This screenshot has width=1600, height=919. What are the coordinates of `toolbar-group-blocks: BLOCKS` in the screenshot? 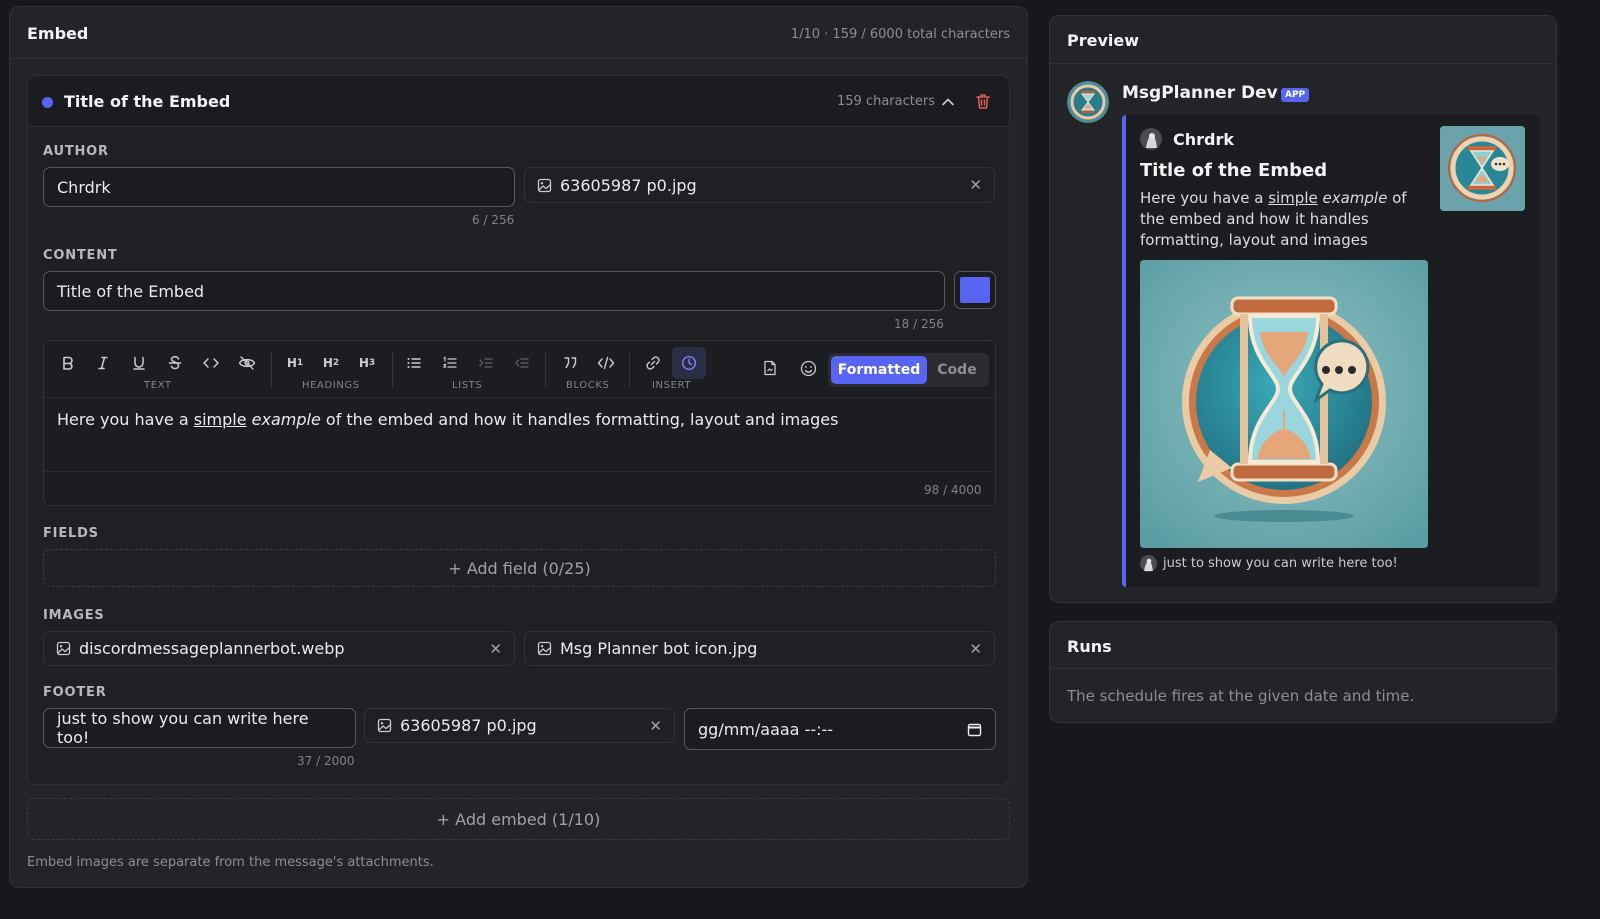 It's located at (588, 385).